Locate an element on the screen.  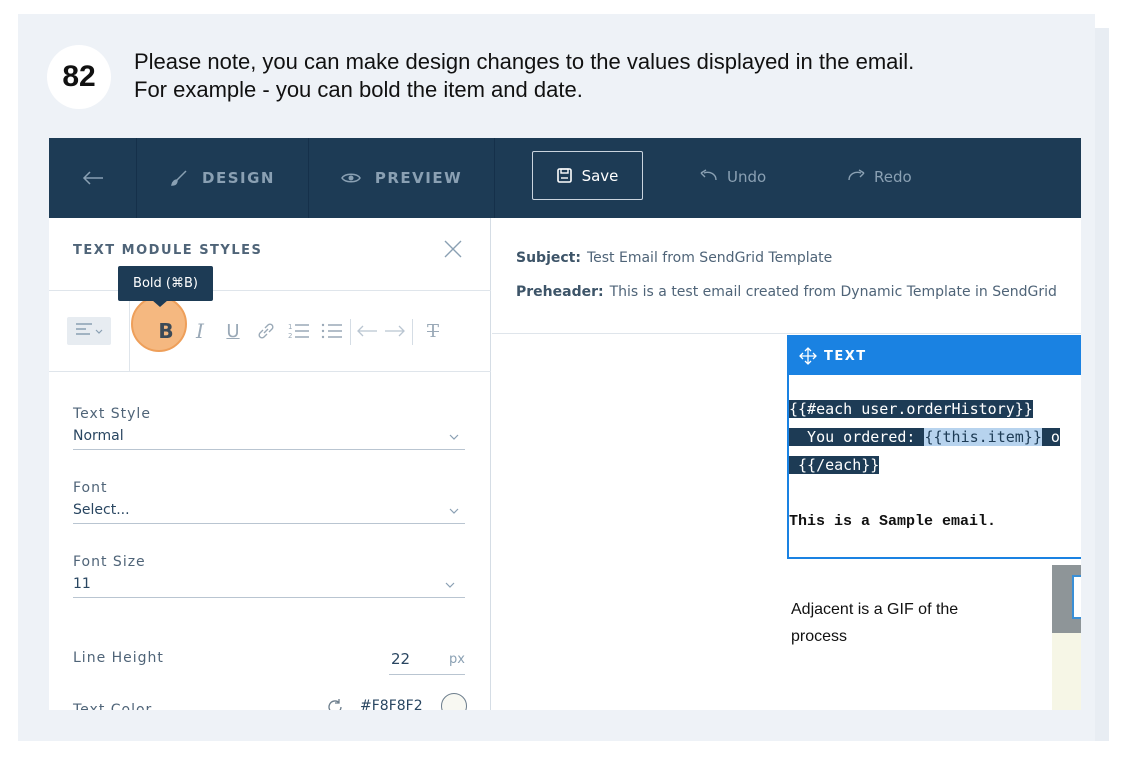
code-line-1: {{#each user.orderHistory}} is located at coordinates (911, 409).